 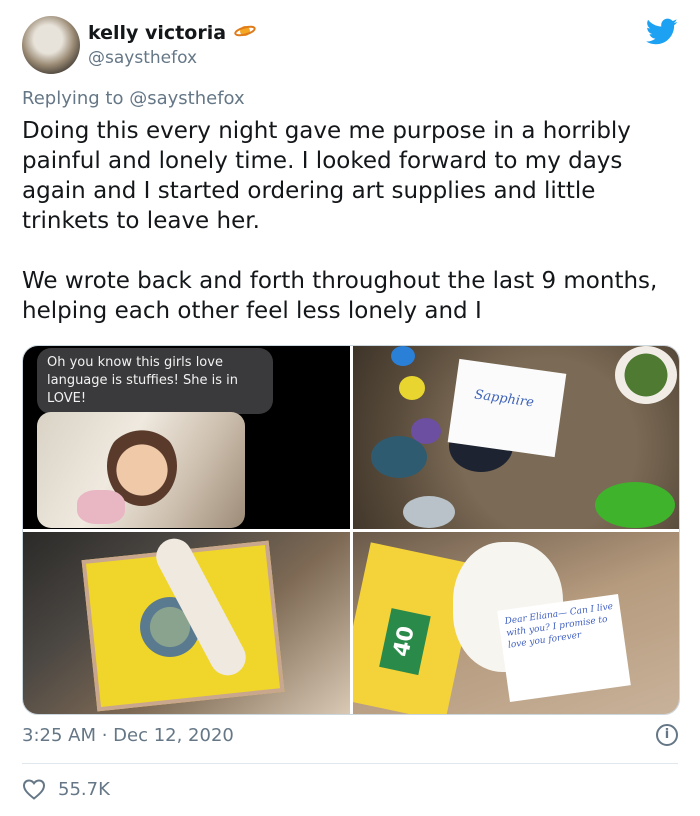 I want to click on blue-painted-rock, so click(x=402, y=356).